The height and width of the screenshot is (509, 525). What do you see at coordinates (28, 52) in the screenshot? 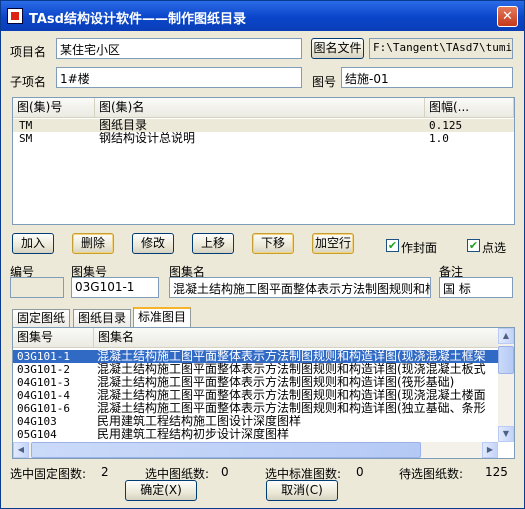
I see `project-name-label: 项目名` at bounding box center [28, 52].